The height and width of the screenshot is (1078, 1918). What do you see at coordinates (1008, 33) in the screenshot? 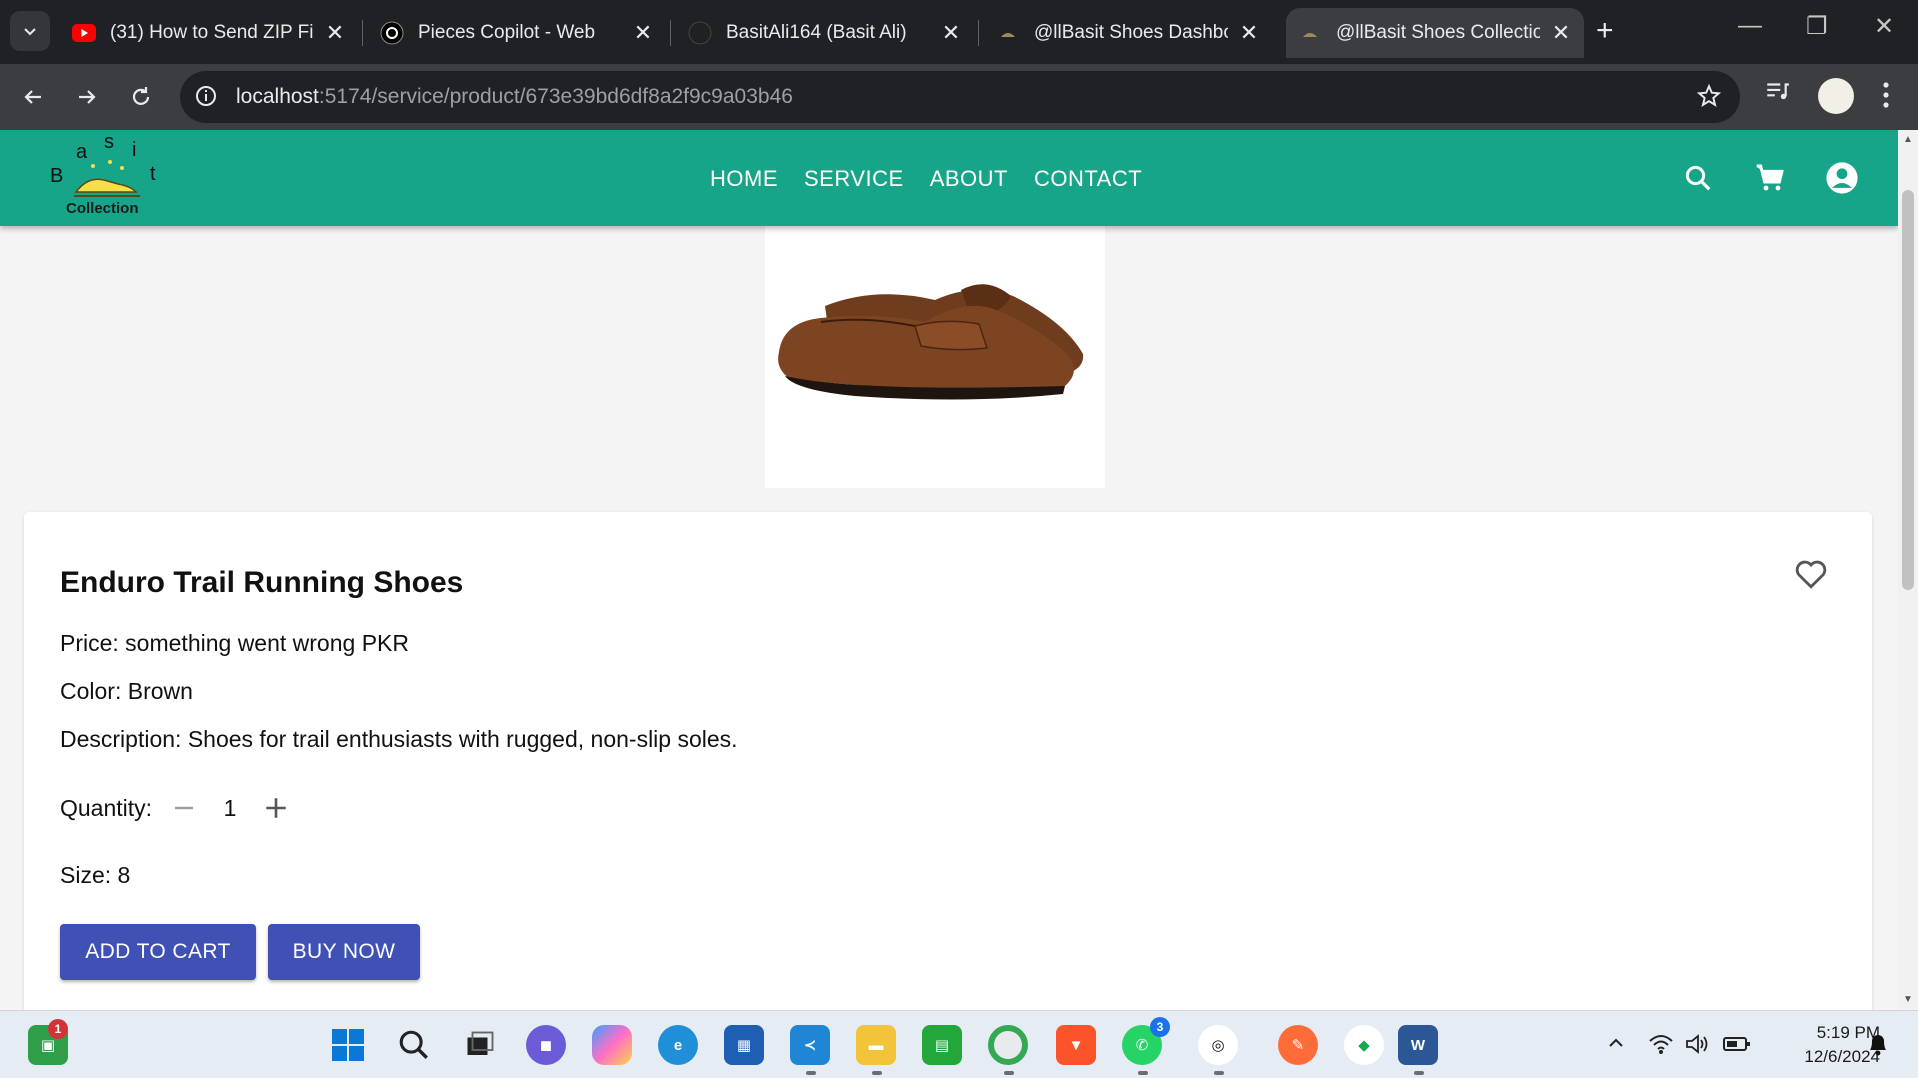
I see `shoe-logo-icon` at bounding box center [1008, 33].